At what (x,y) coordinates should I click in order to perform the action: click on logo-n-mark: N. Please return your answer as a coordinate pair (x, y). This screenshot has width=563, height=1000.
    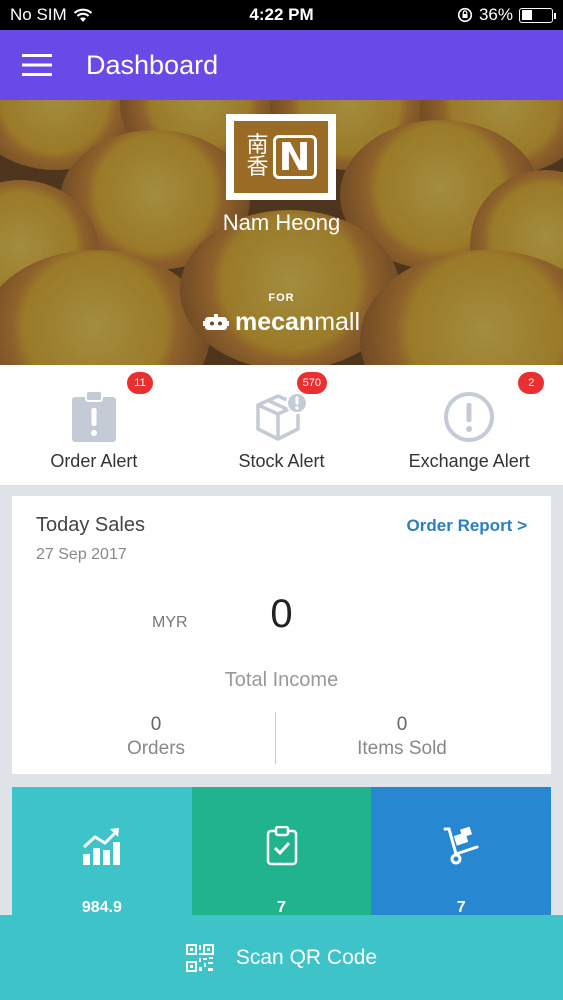
    Looking at the image, I should click on (294, 157).